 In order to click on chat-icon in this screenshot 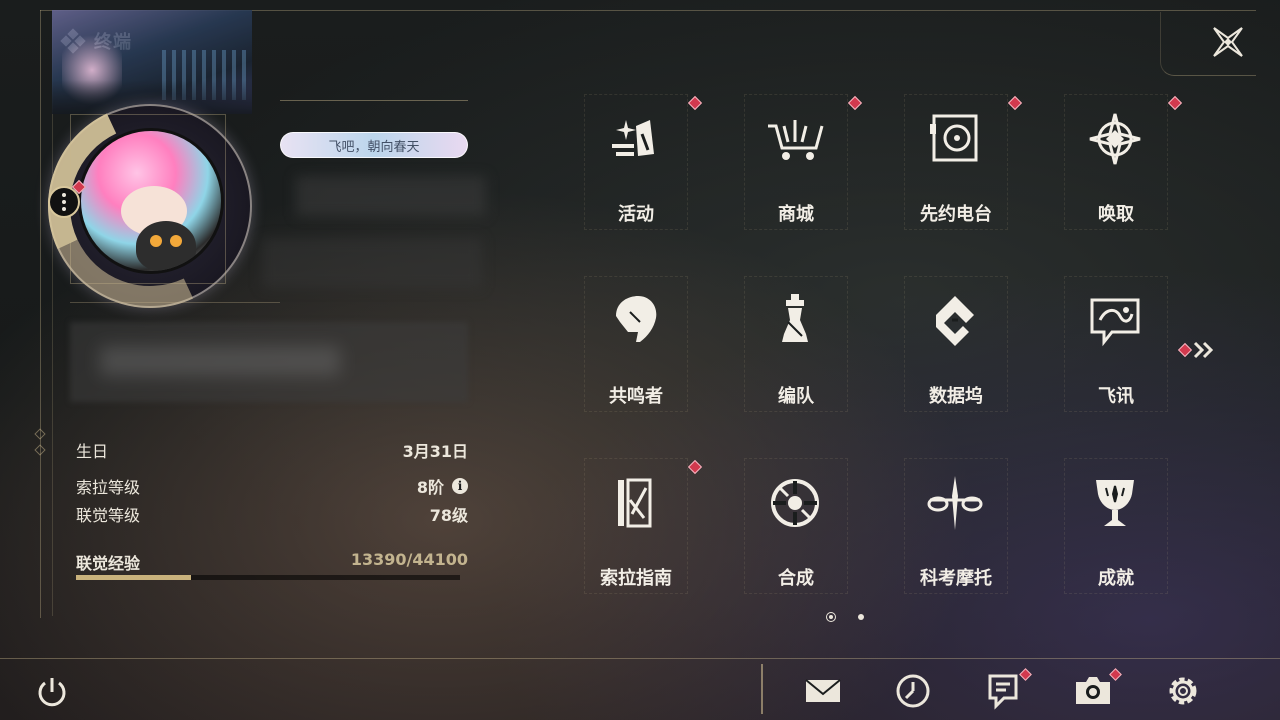, I will do `click(1115, 321)`.